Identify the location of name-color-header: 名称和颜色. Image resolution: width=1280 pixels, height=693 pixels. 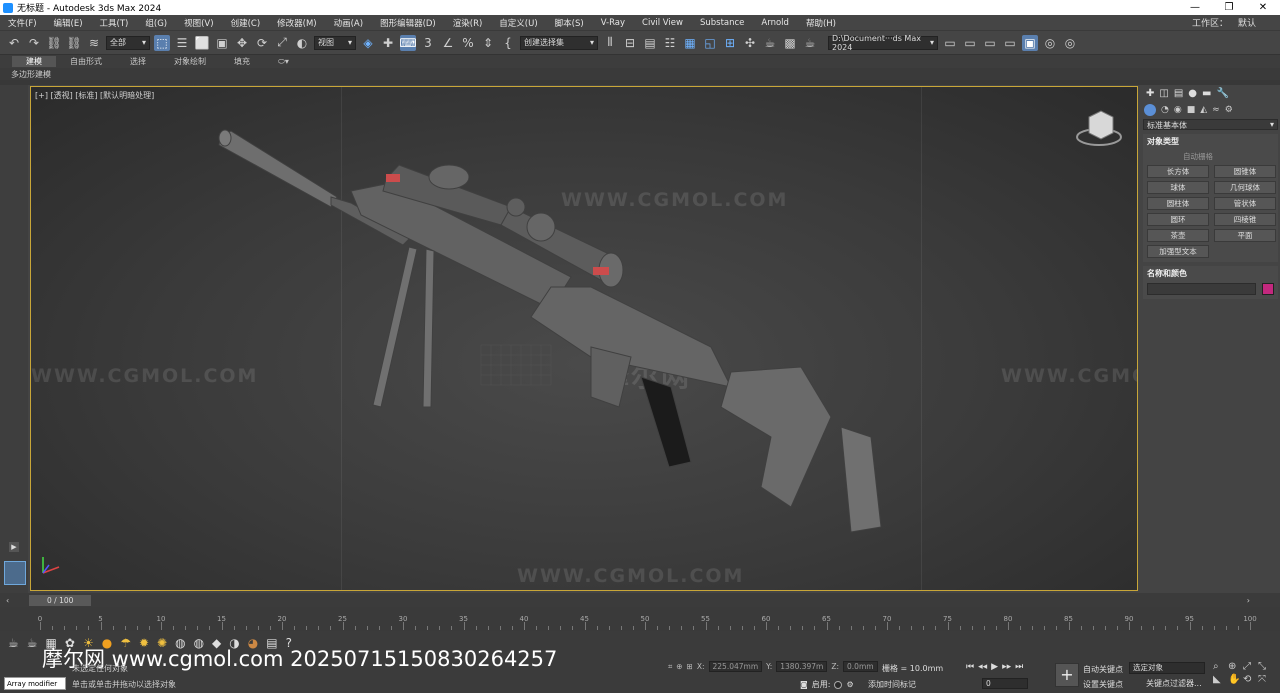
(1210, 273).